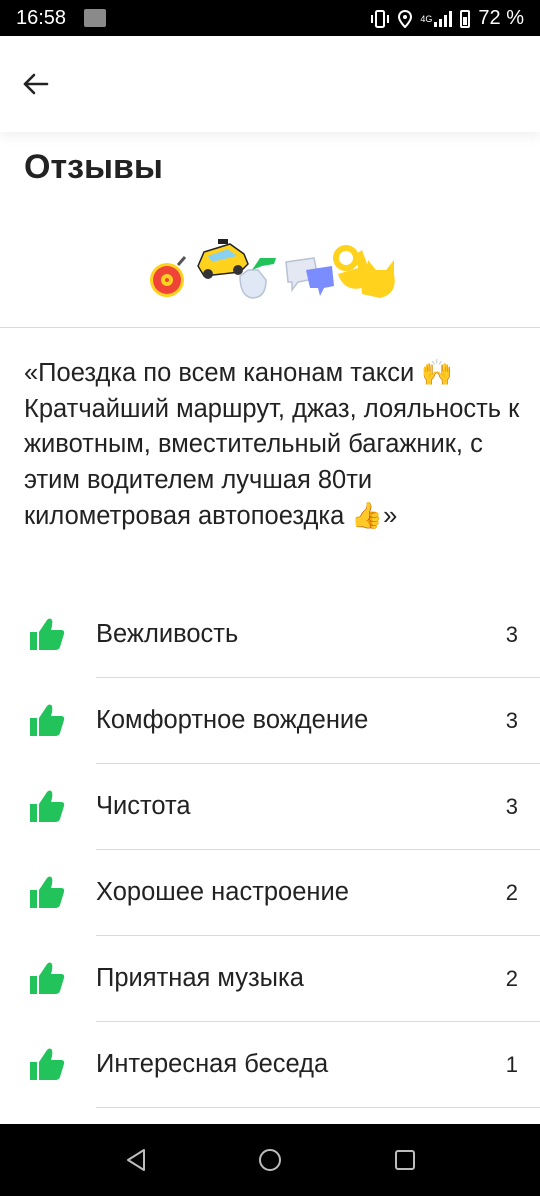 This screenshot has width=540, height=1196. Describe the element at coordinates (143, 806) in the screenshot. I see `criterion-label: Чистота` at that location.